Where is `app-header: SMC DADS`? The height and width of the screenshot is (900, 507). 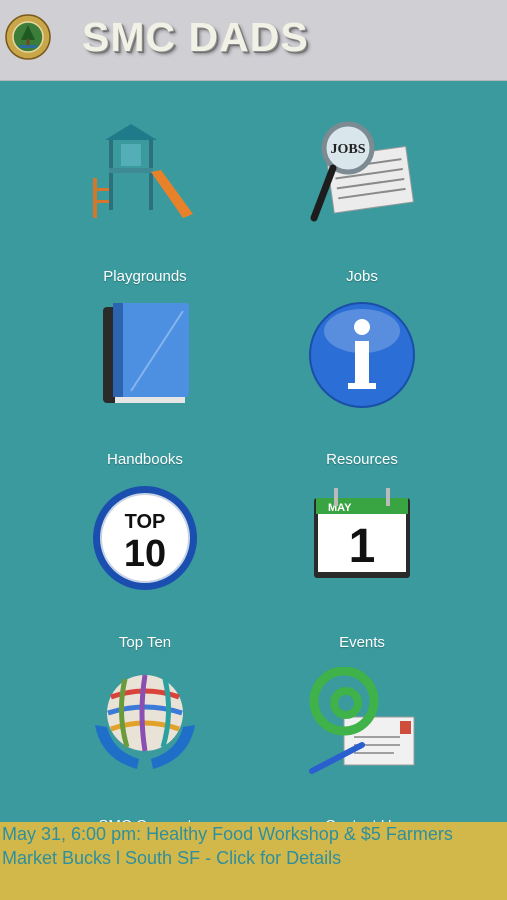
app-header: SMC DADS is located at coordinates (253, 40).